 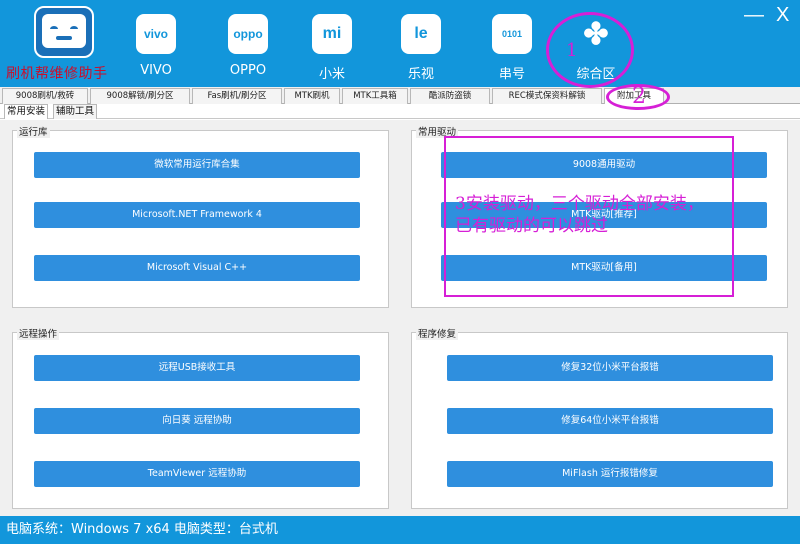 I want to click on brand-label: 乐视, so click(x=420, y=74).